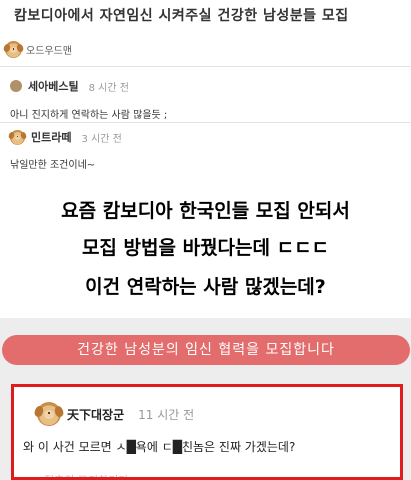 The image size is (411, 480). I want to click on comment-text: 낚일만한 조건이네~, so click(53, 165).